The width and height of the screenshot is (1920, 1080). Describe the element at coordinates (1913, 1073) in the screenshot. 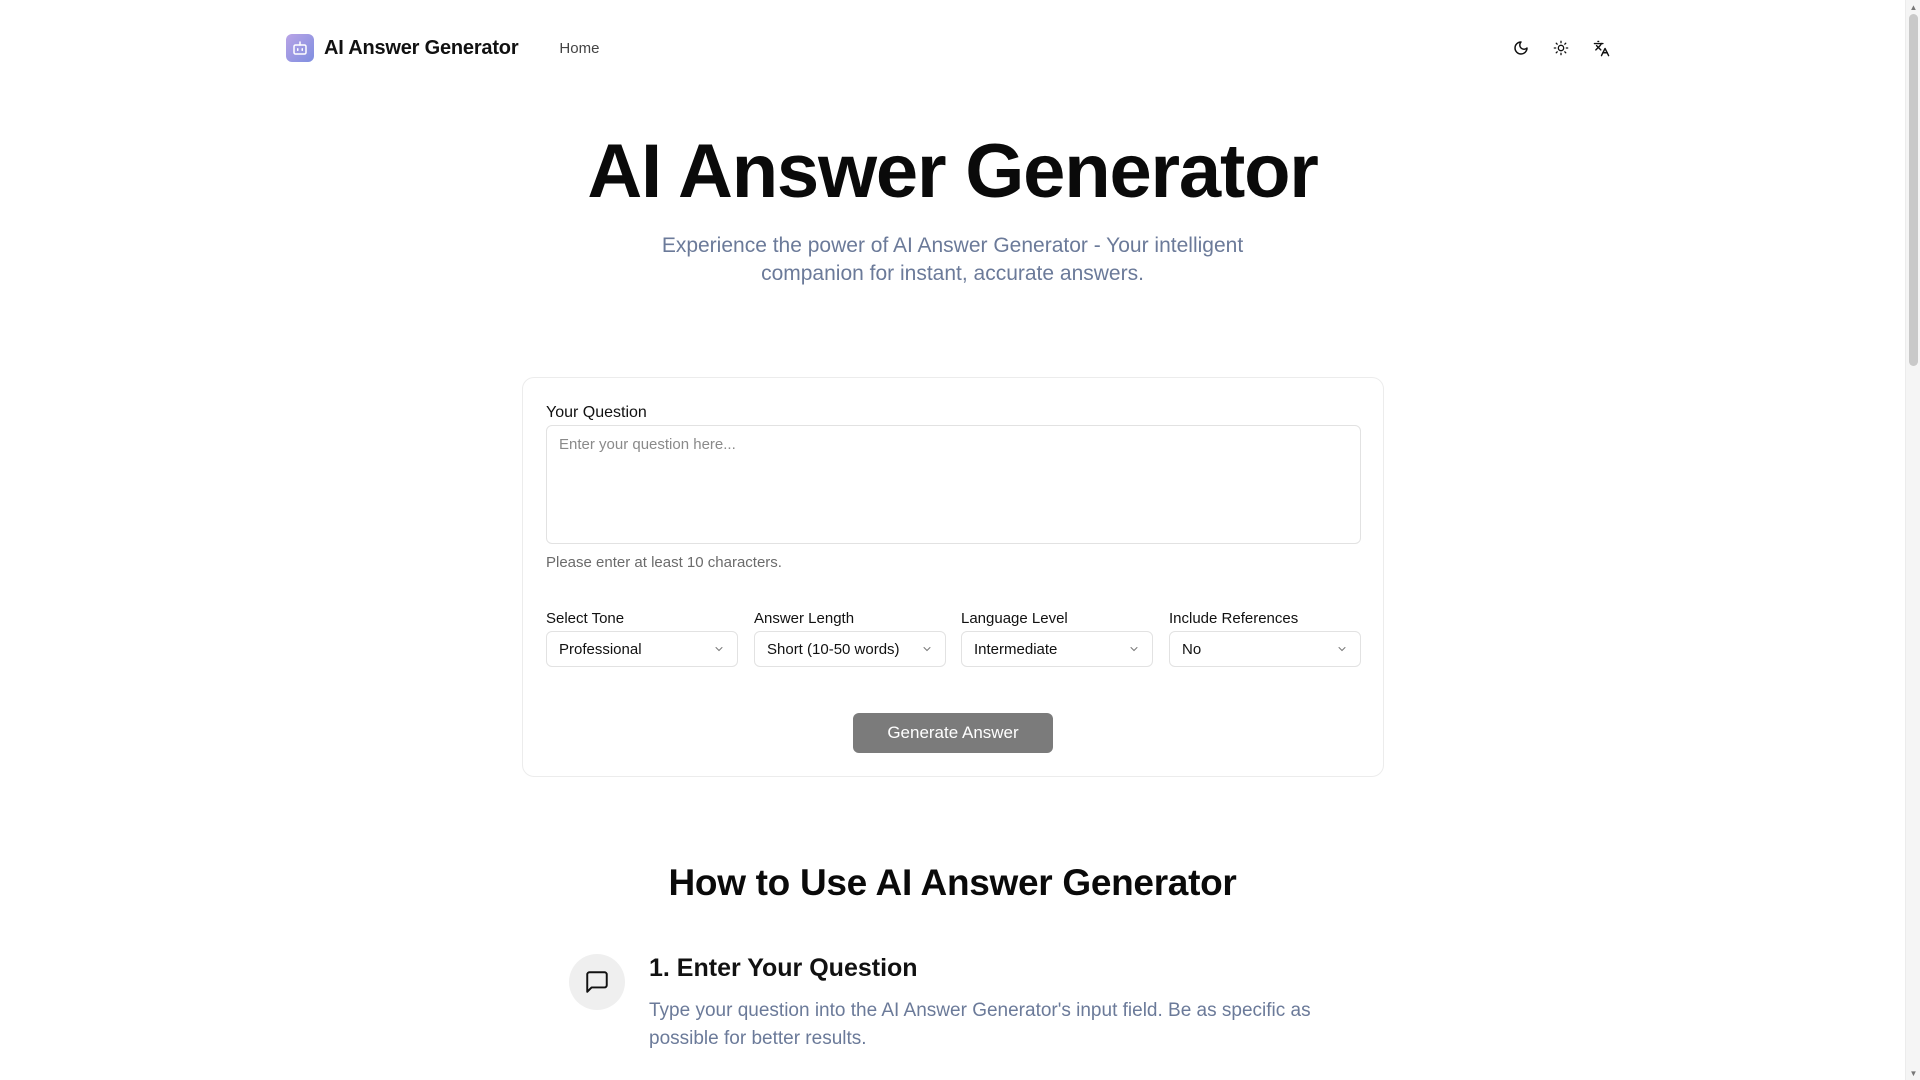

I see `scroll-down-arrow-icon: ▼` at that location.